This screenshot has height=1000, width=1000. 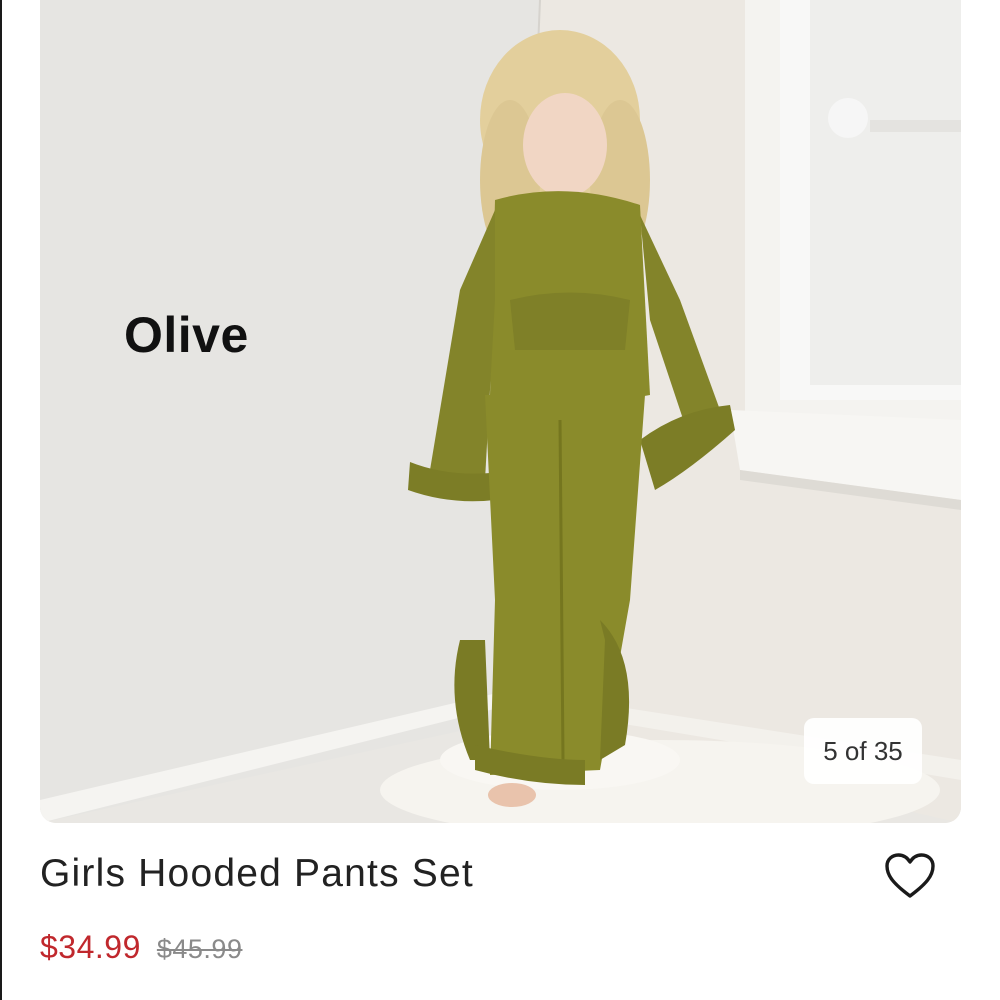 I want to click on color-variant-label: Olive, so click(x=186, y=335).